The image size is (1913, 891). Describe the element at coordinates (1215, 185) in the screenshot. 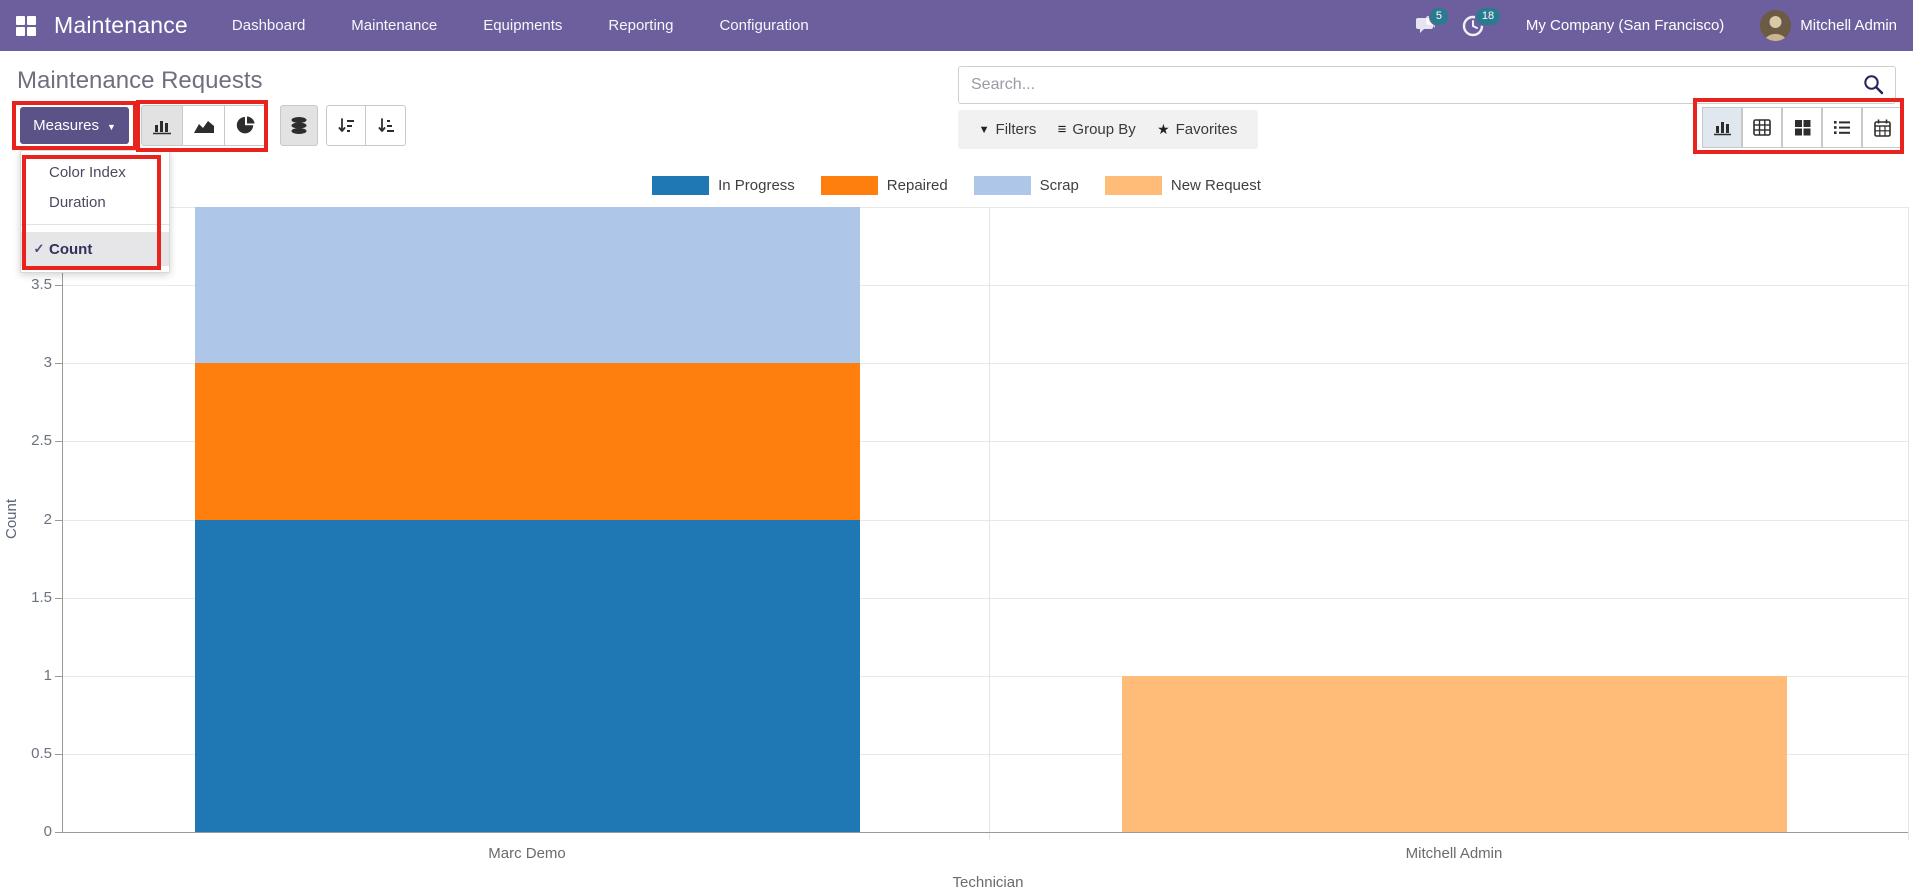

I see `legend-label: New Request` at that location.